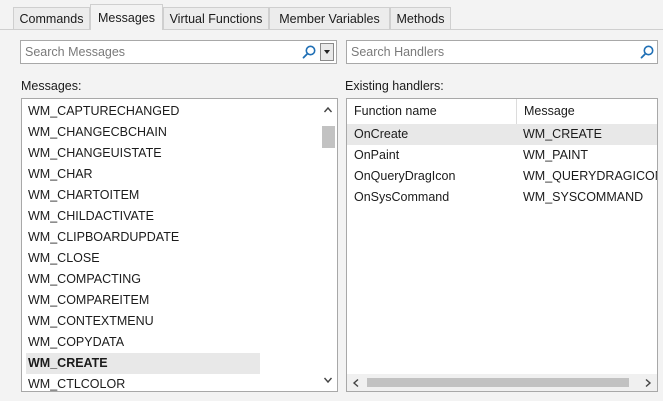 The image size is (663, 401). What do you see at coordinates (502, 197) in the screenshot?
I see `table-row: OnSysCommand WM_SYSCOMMAND` at bounding box center [502, 197].